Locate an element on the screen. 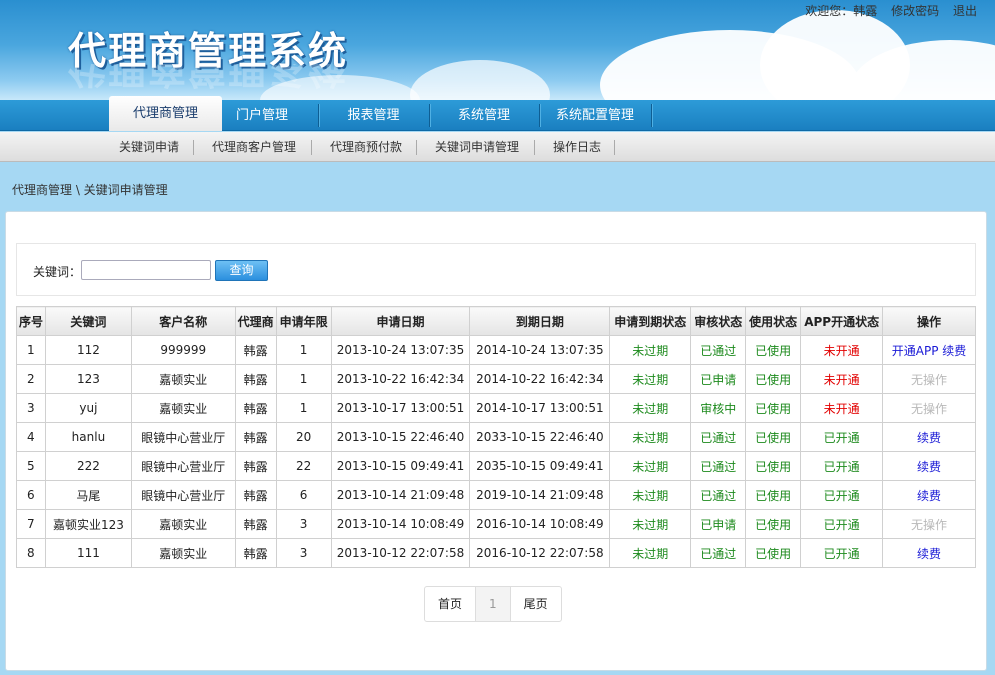 Image resolution: width=995 pixels, height=675 pixels. cell-keyword: 嘉顿实业123 is located at coordinates (88, 524).